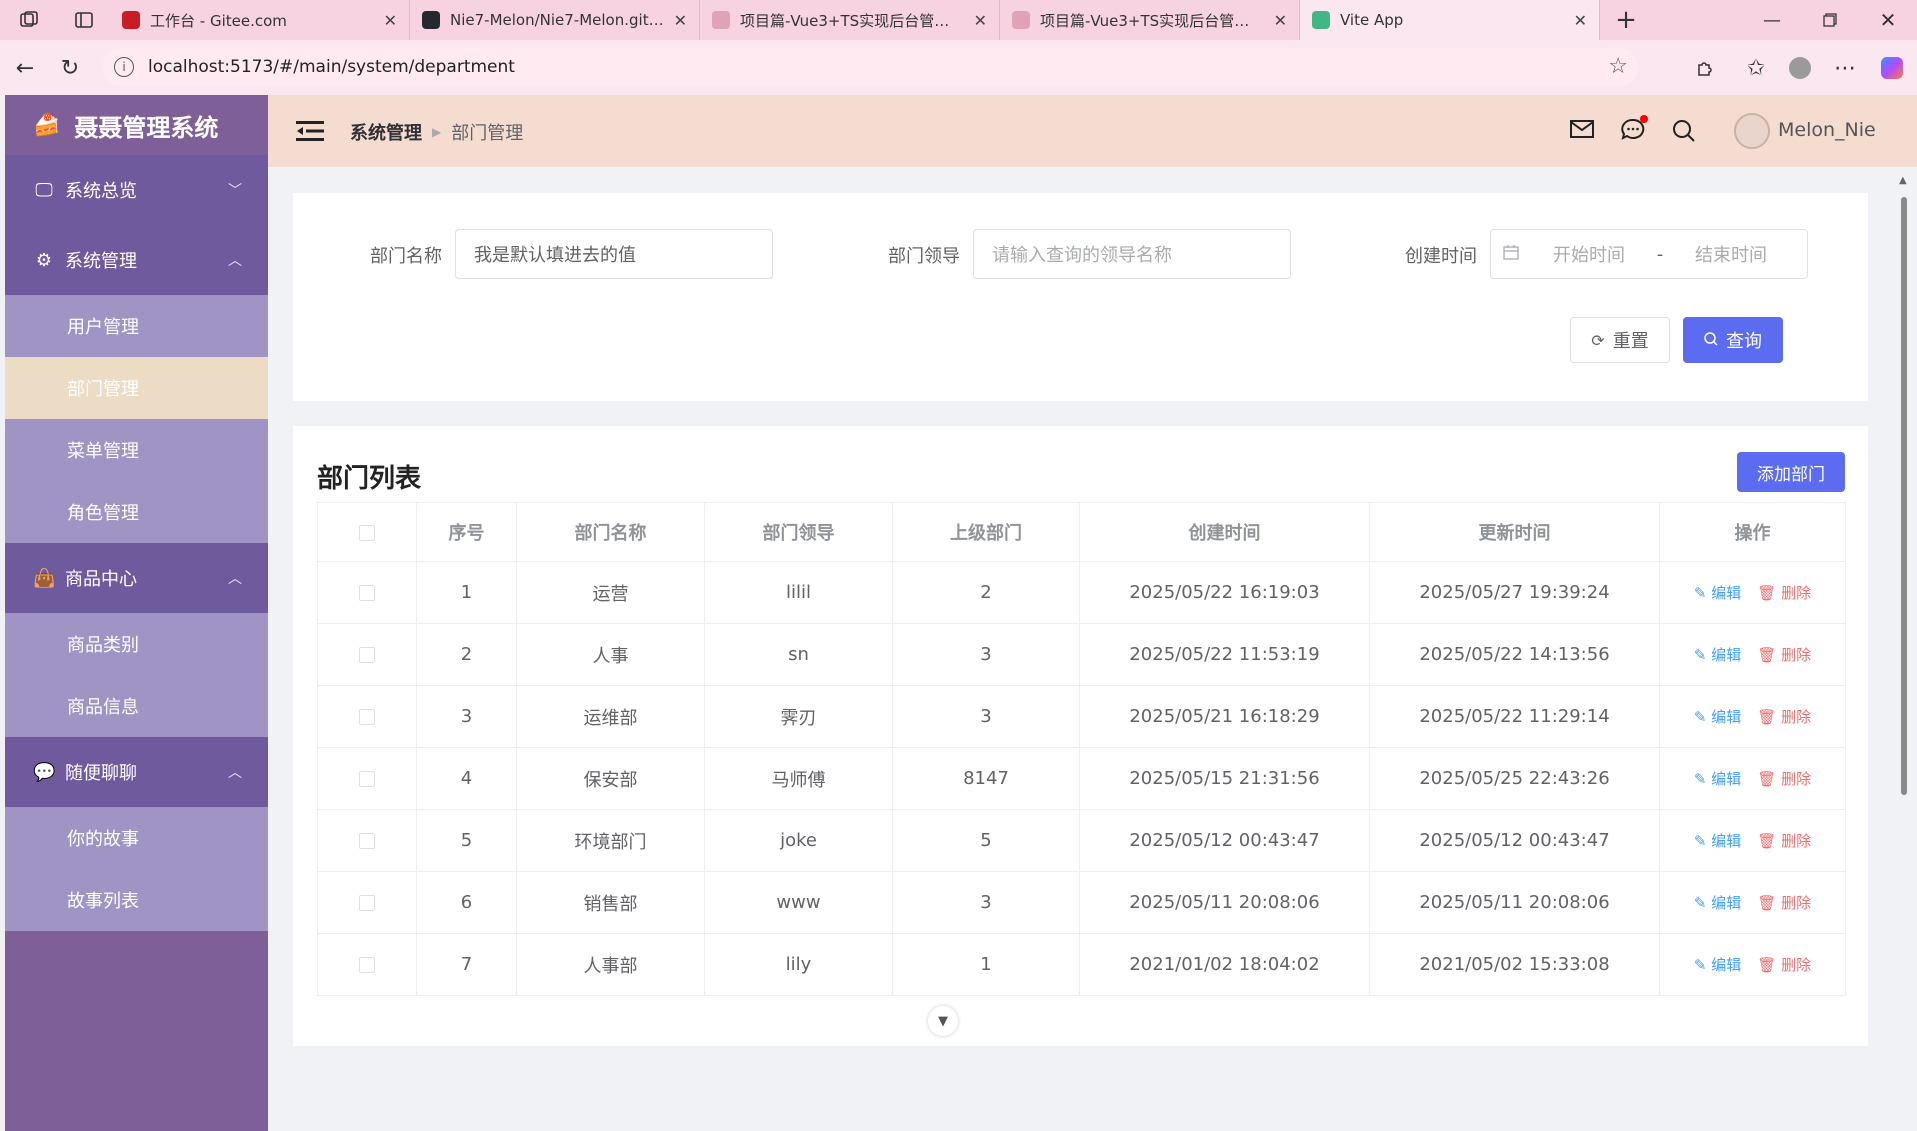 The image size is (1917, 1131). What do you see at coordinates (136, 578) in the screenshot?
I see `menu-group: 👜 商品中心 ︿` at bounding box center [136, 578].